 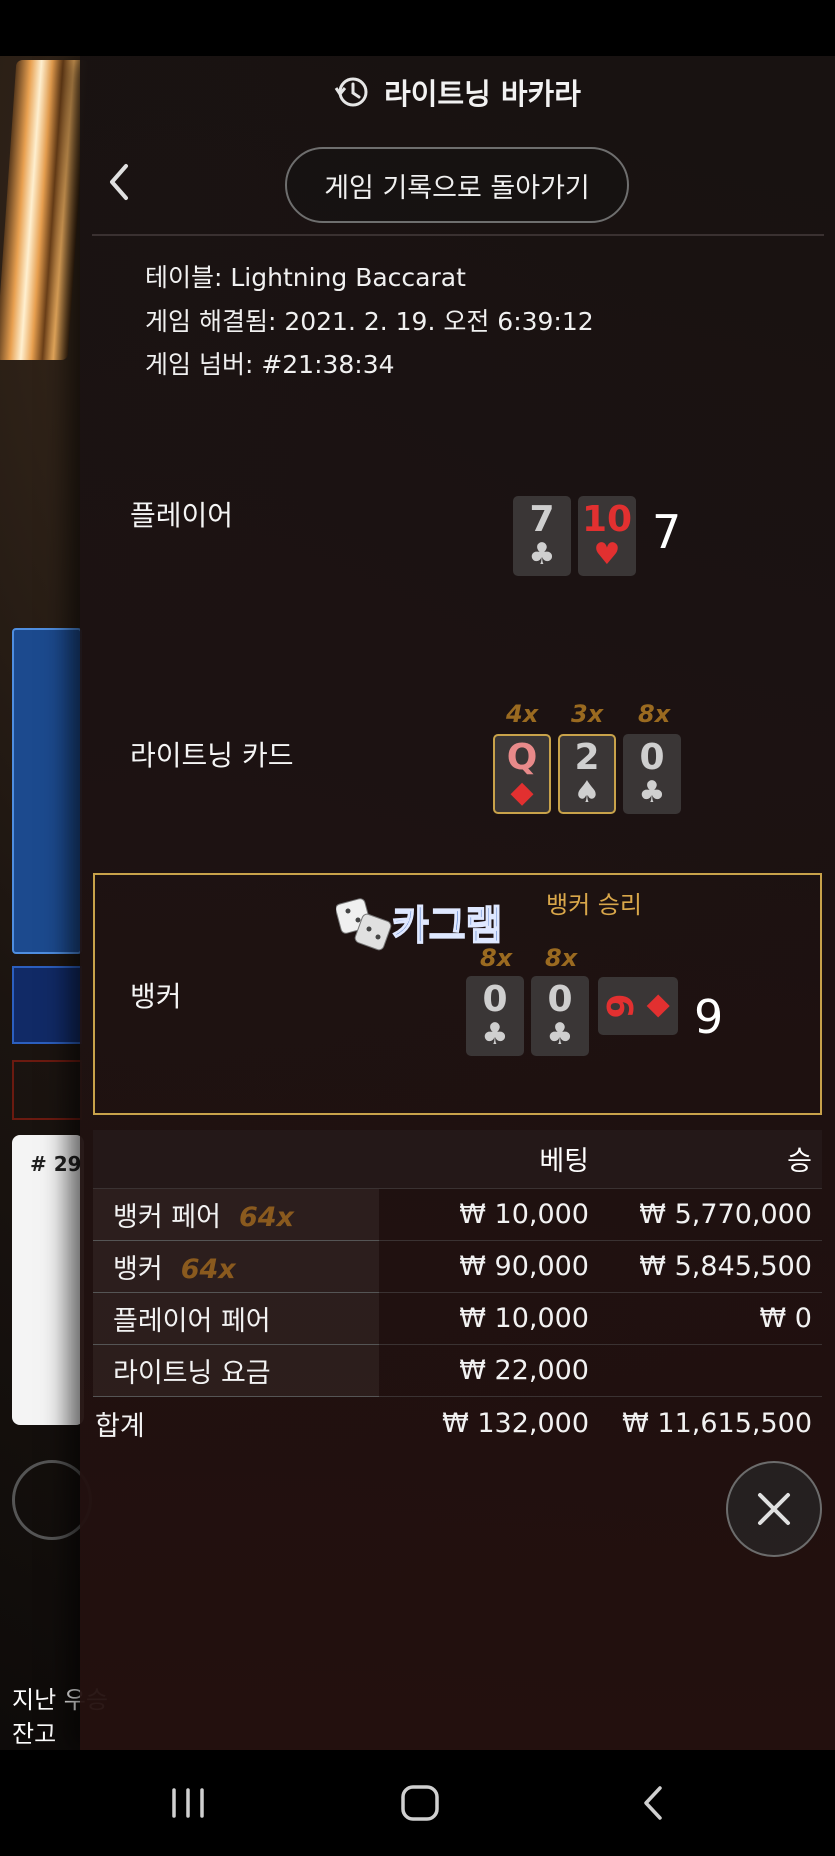 I want to click on lightning-card-2: 2 ♠, so click(x=587, y=774).